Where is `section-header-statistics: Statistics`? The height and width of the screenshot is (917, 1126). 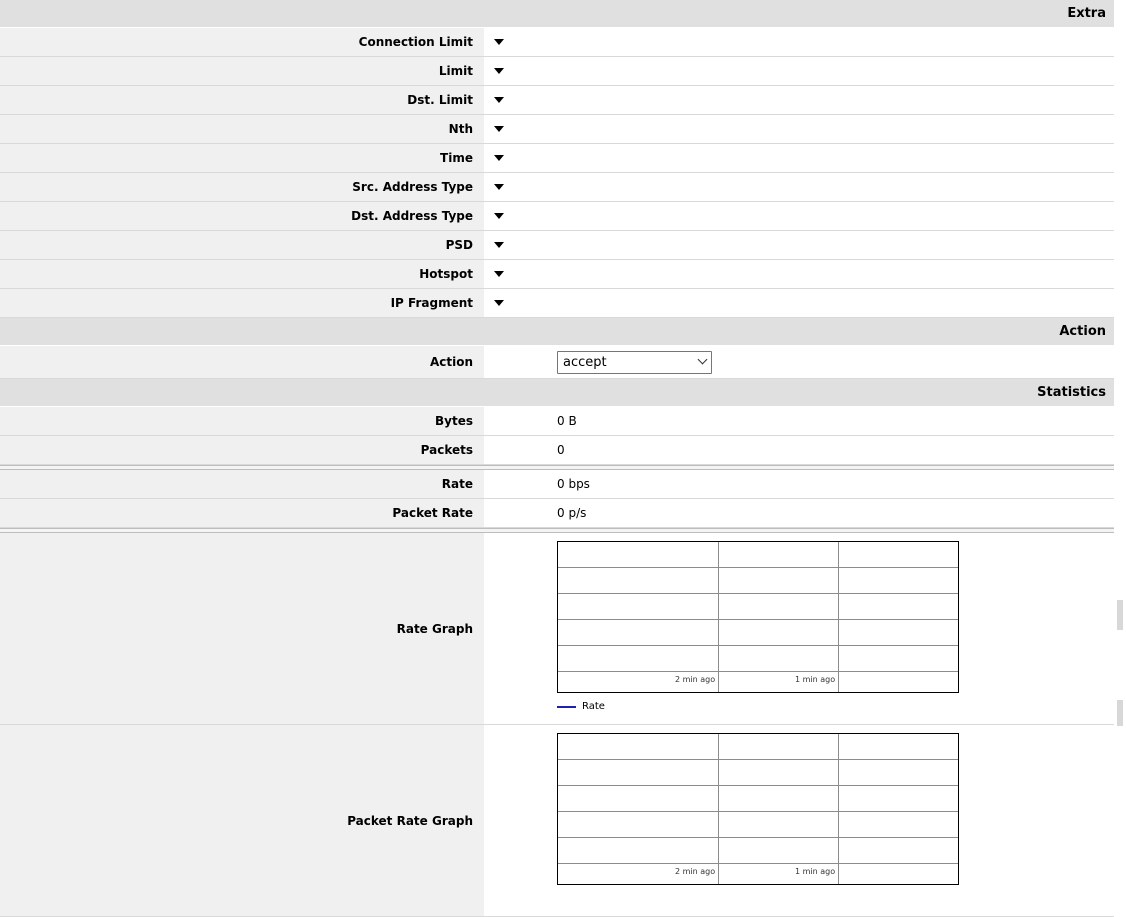
section-header-statistics: Statistics is located at coordinates (557, 393).